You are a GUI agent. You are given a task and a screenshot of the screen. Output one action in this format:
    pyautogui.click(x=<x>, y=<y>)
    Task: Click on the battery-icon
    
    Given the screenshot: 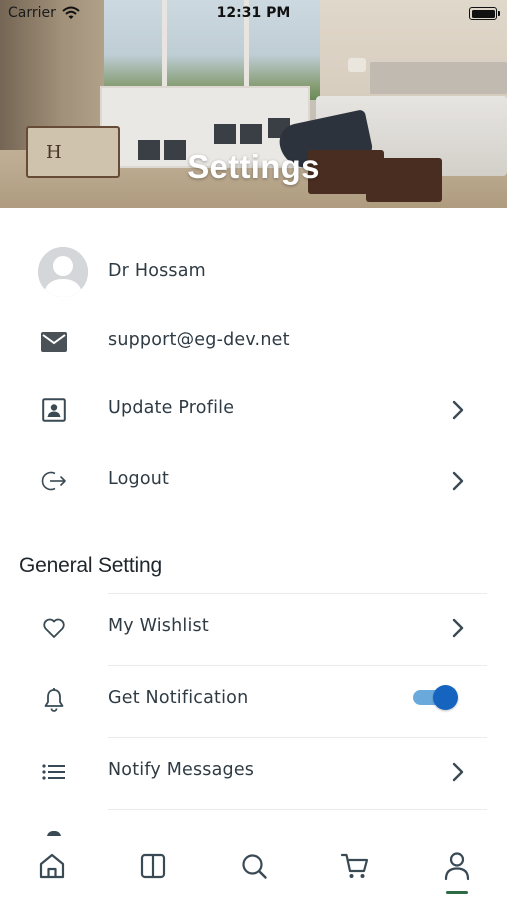 What is the action you would take?
    pyautogui.click(x=484, y=13)
    